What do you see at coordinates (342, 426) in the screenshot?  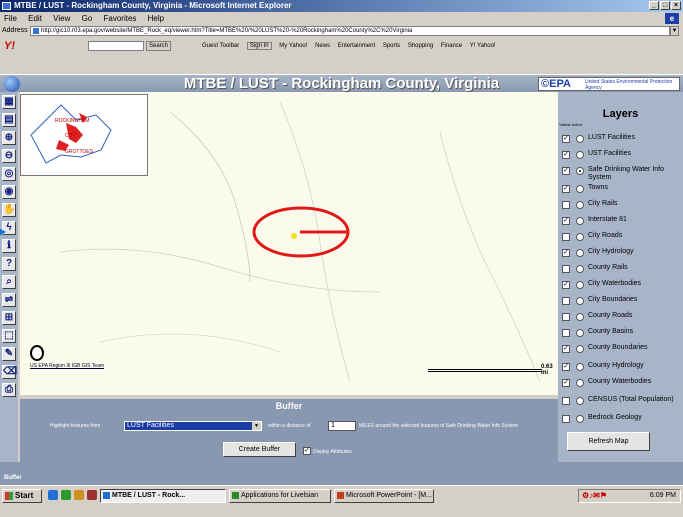 I see `buffer-distance-input: 1` at bounding box center [342, 426].